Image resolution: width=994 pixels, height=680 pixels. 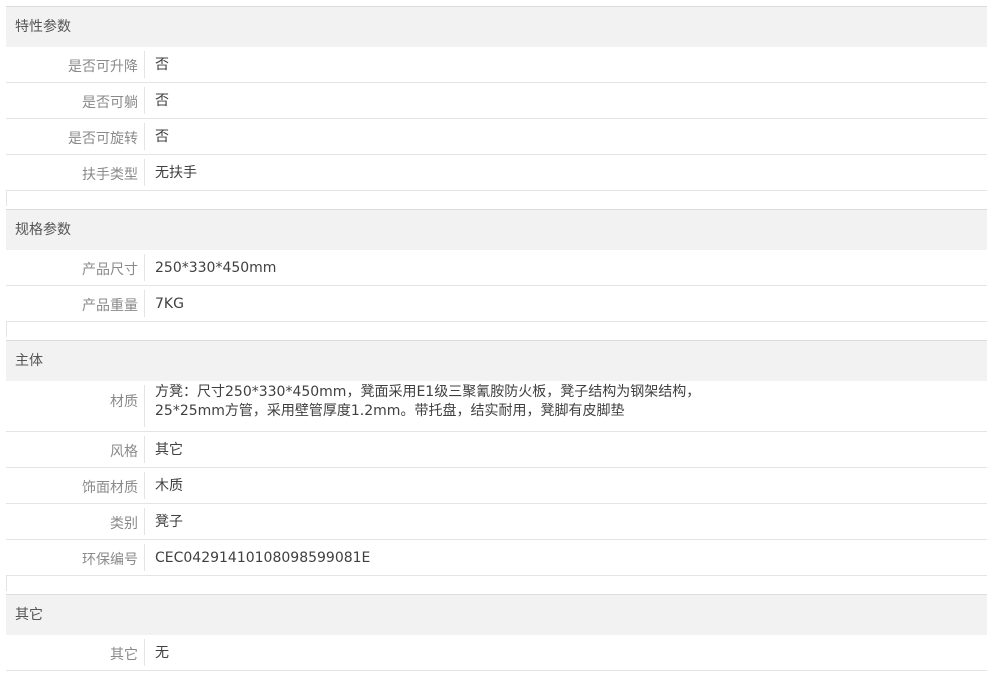 What do you see at coordinates (216, 268) in the screenshot?
I see `spec-value: 250*330*450mm` at bounding box center [216, 268].